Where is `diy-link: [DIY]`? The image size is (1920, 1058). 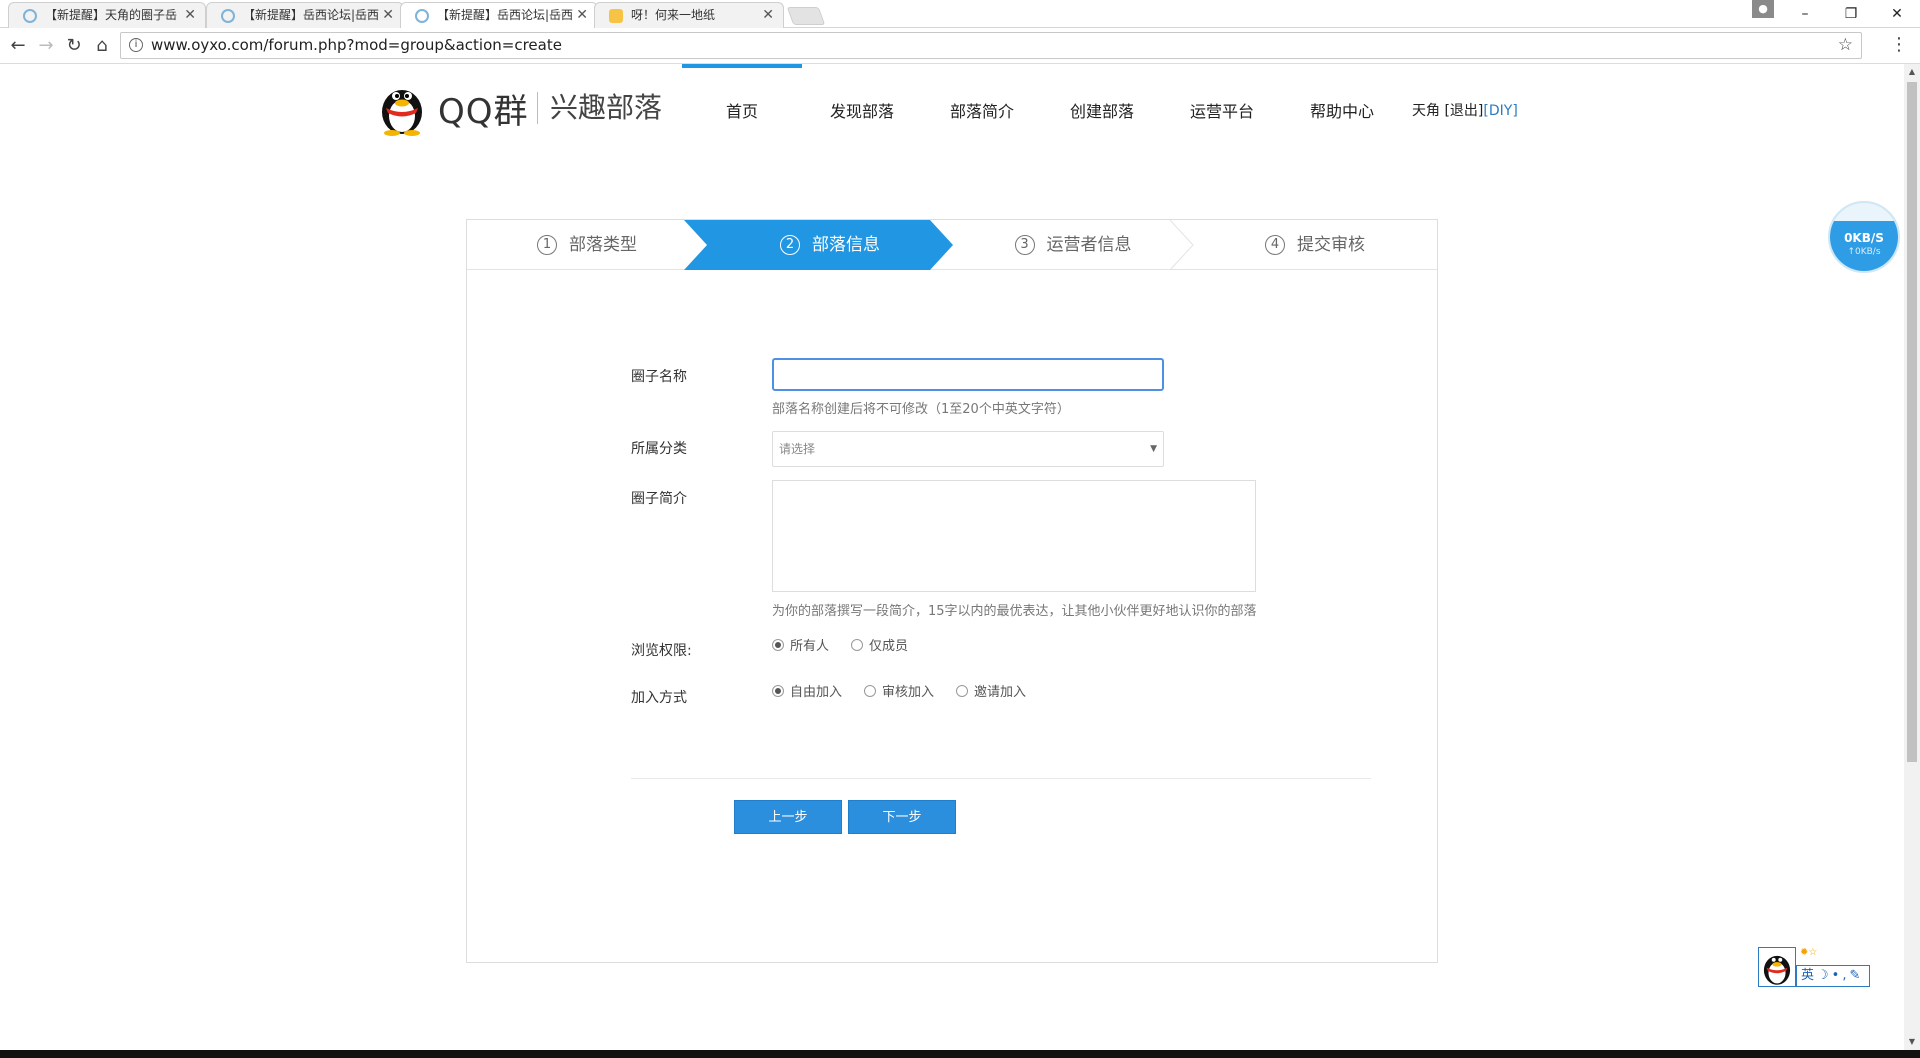
diy-link: [DIY] is located at coordinates (1500, 111).